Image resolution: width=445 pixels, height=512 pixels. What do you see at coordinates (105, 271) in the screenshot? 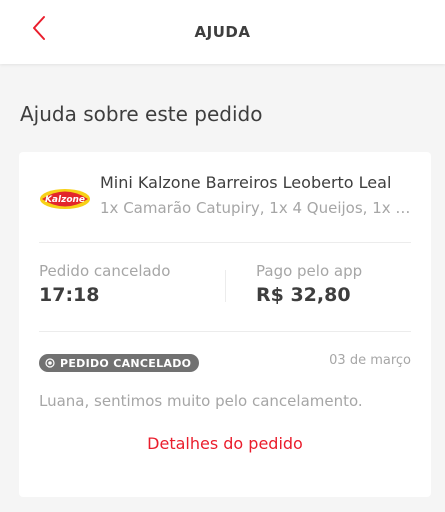
I see `order-status-label: Pedido cancelado` at bounding box center [105, 271].